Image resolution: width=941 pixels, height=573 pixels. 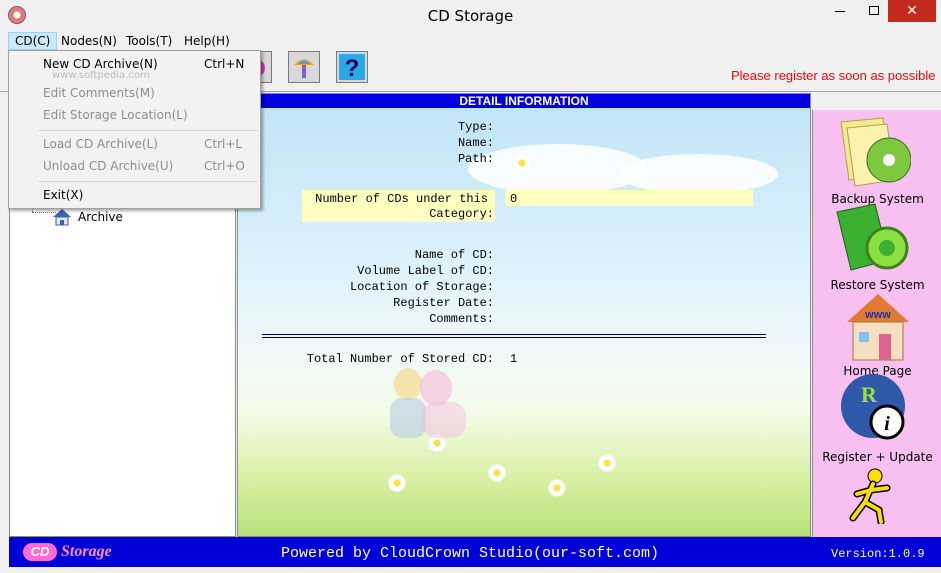 What do you see at coordinates (869, 394) in the screenshot?
I see `svg-text: R` at bounding box center [869, 394].